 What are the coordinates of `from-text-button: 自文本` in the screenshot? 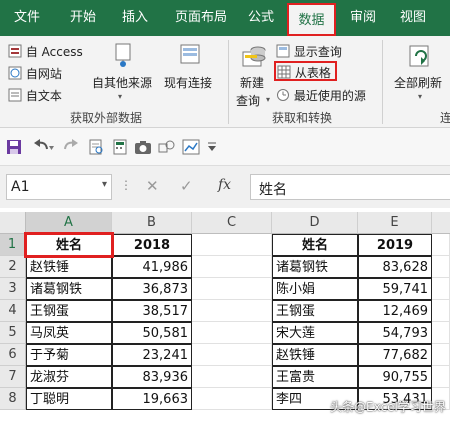 It's located at (35, 95).